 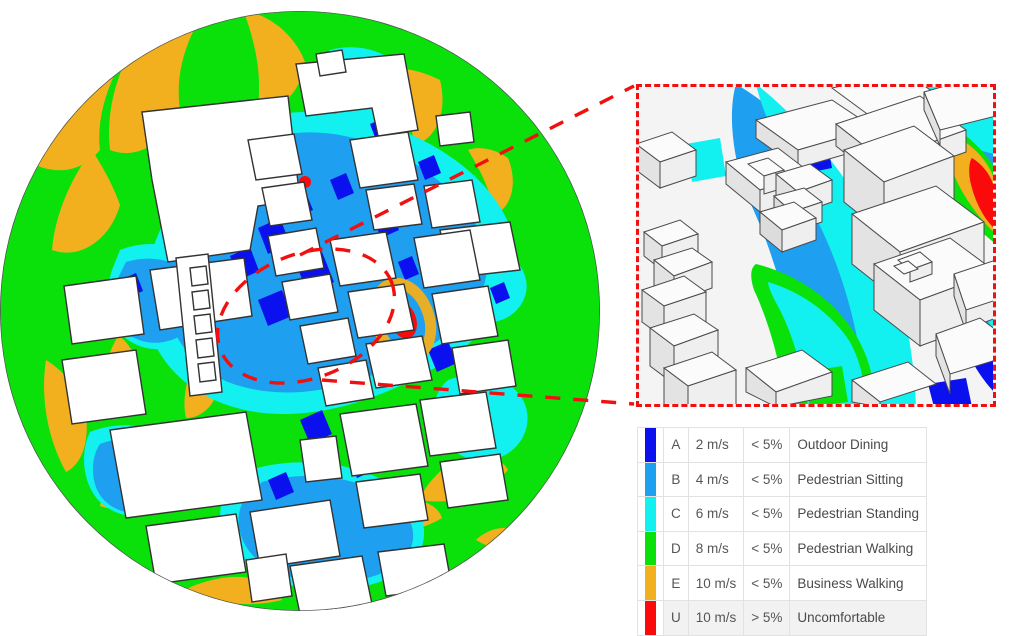 What do you see at coordinates (716, 548) in the screenshot?
I see `legend-speed: 8 m/s` at bounding box center [716, 548].